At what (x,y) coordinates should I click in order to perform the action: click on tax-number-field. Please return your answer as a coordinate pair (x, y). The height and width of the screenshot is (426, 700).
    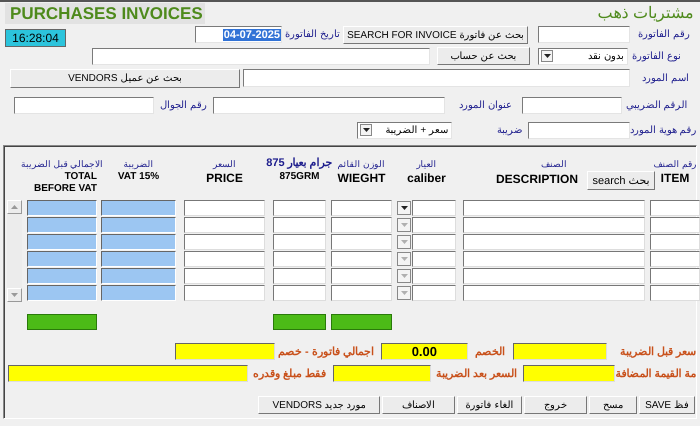
    Looking at the image, I should click on (572, 105).